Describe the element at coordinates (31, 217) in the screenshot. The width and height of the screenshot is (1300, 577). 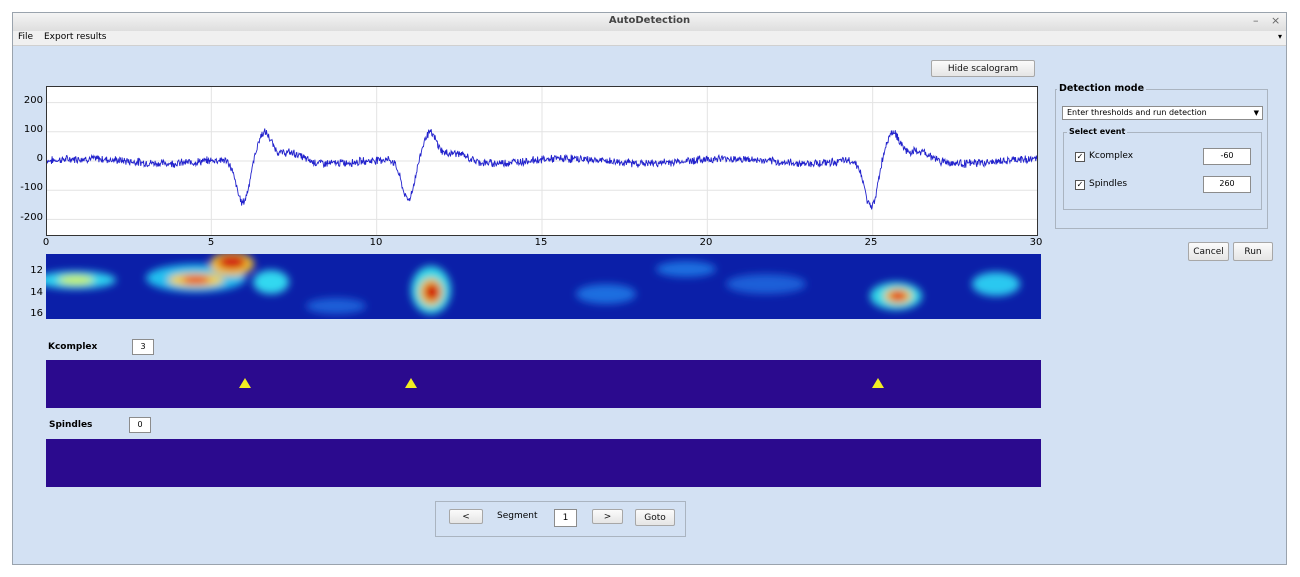
I see `y-tick-label: -200` at that location.